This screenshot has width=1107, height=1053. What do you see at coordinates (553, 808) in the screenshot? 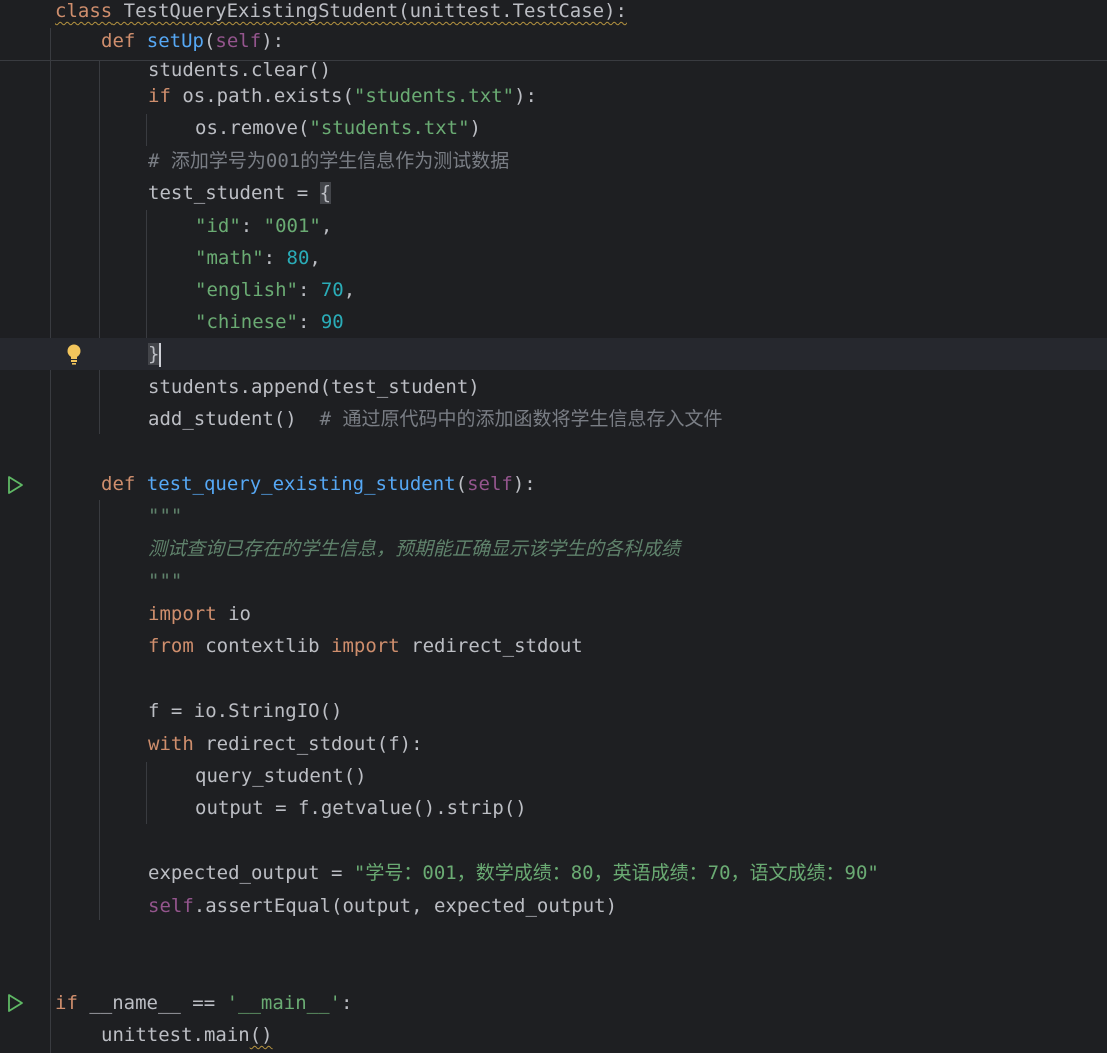
I see `code-line: output = f.getvalue().strip()` at bounding box center [553, 808].